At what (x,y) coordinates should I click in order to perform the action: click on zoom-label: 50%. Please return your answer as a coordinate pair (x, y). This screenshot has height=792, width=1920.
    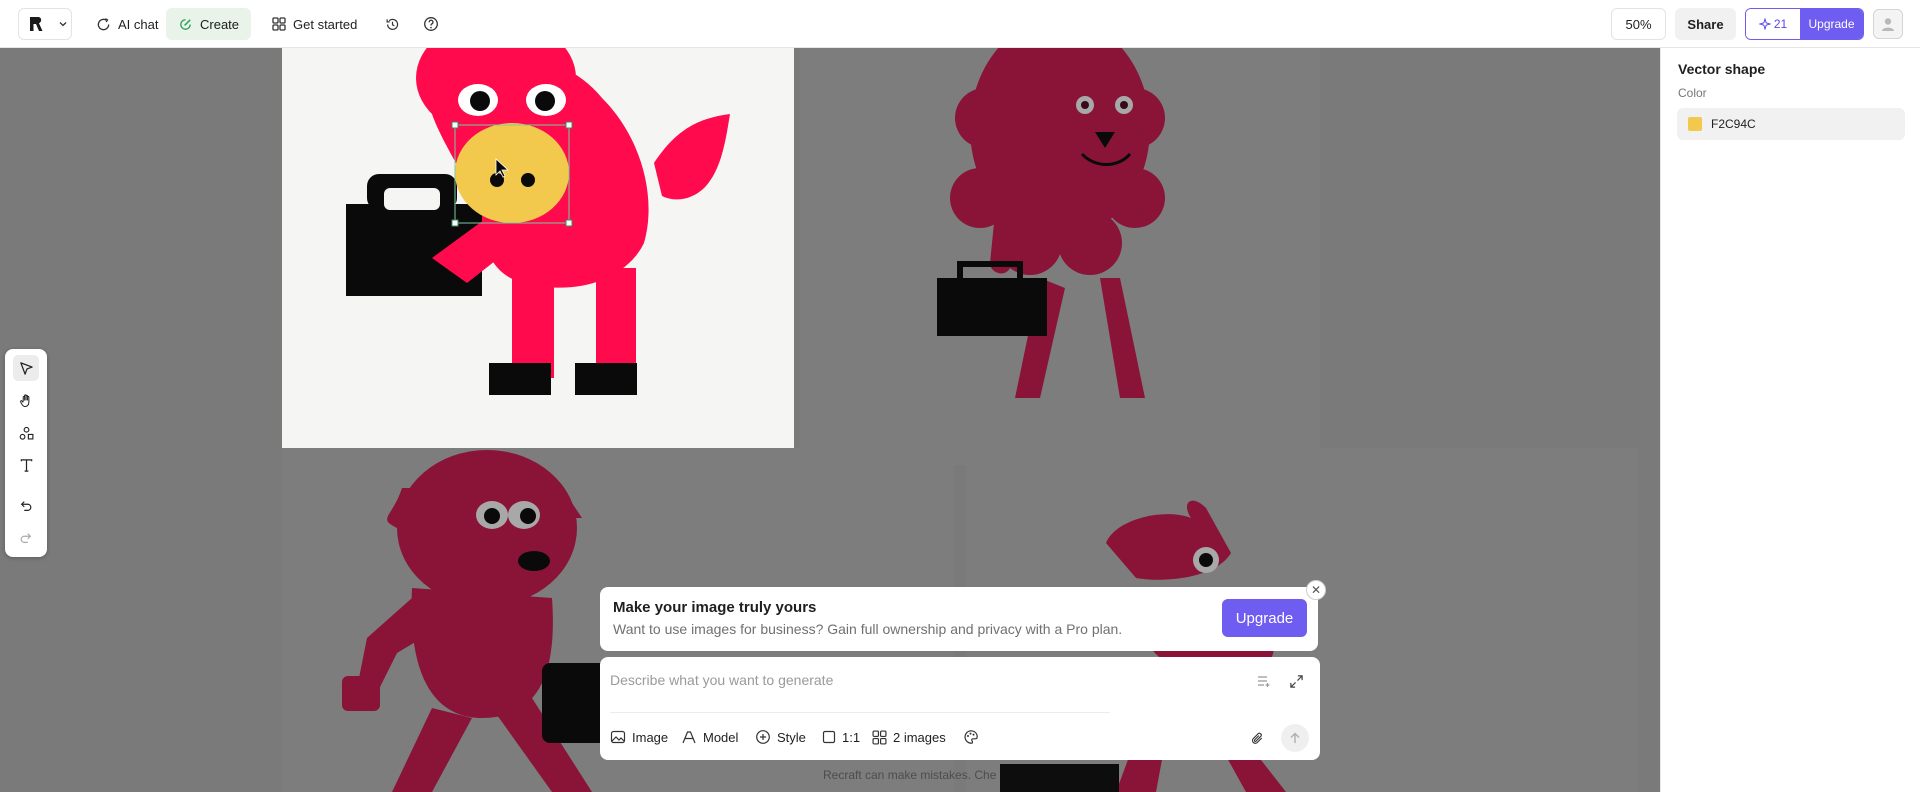
    Looking at the image, I should click on (1638, 24).